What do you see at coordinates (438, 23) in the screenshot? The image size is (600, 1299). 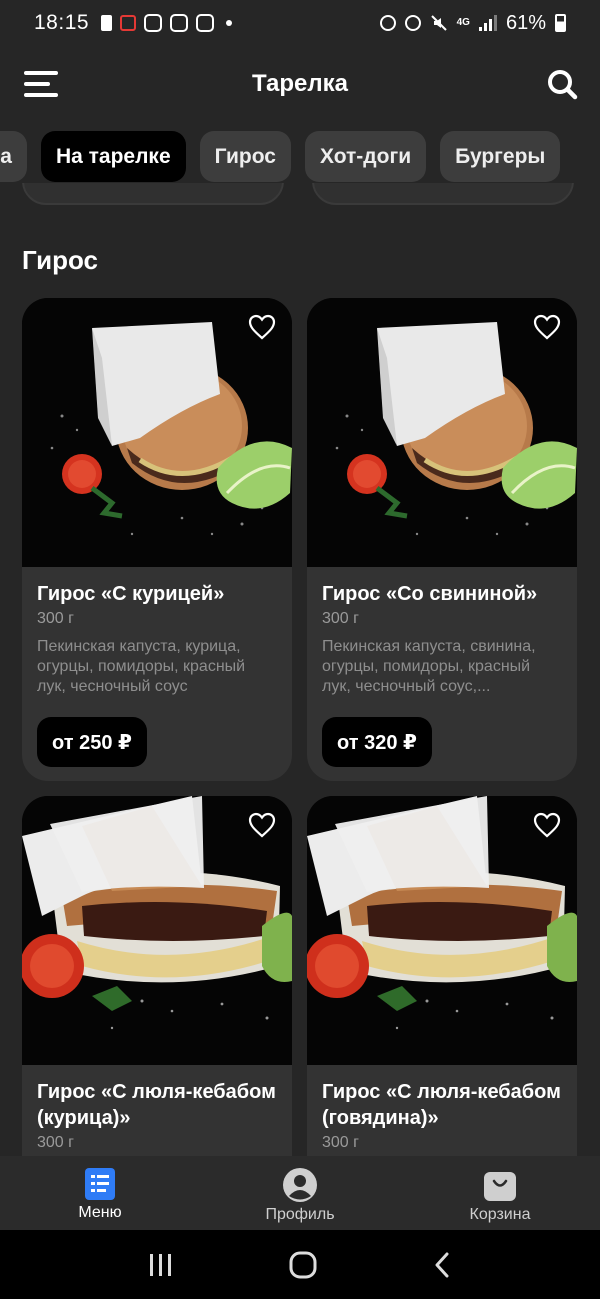 I see `mute-icon` at bounding box center [438, 23].